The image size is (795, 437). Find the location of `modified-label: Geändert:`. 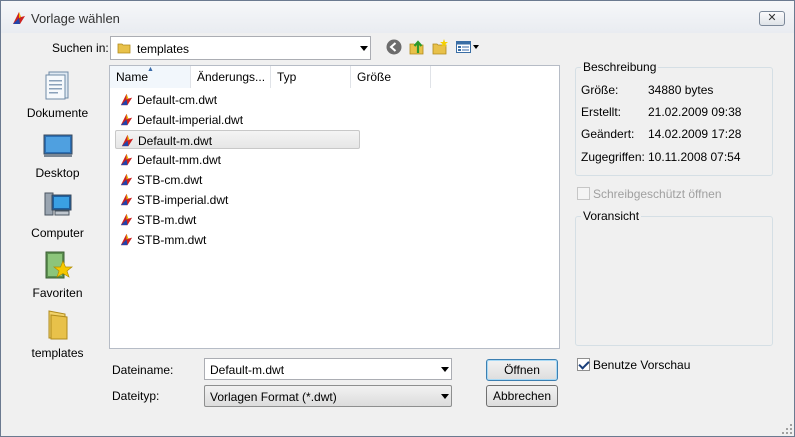

modified-label: Geändert: is located at coordinates (608, 134).